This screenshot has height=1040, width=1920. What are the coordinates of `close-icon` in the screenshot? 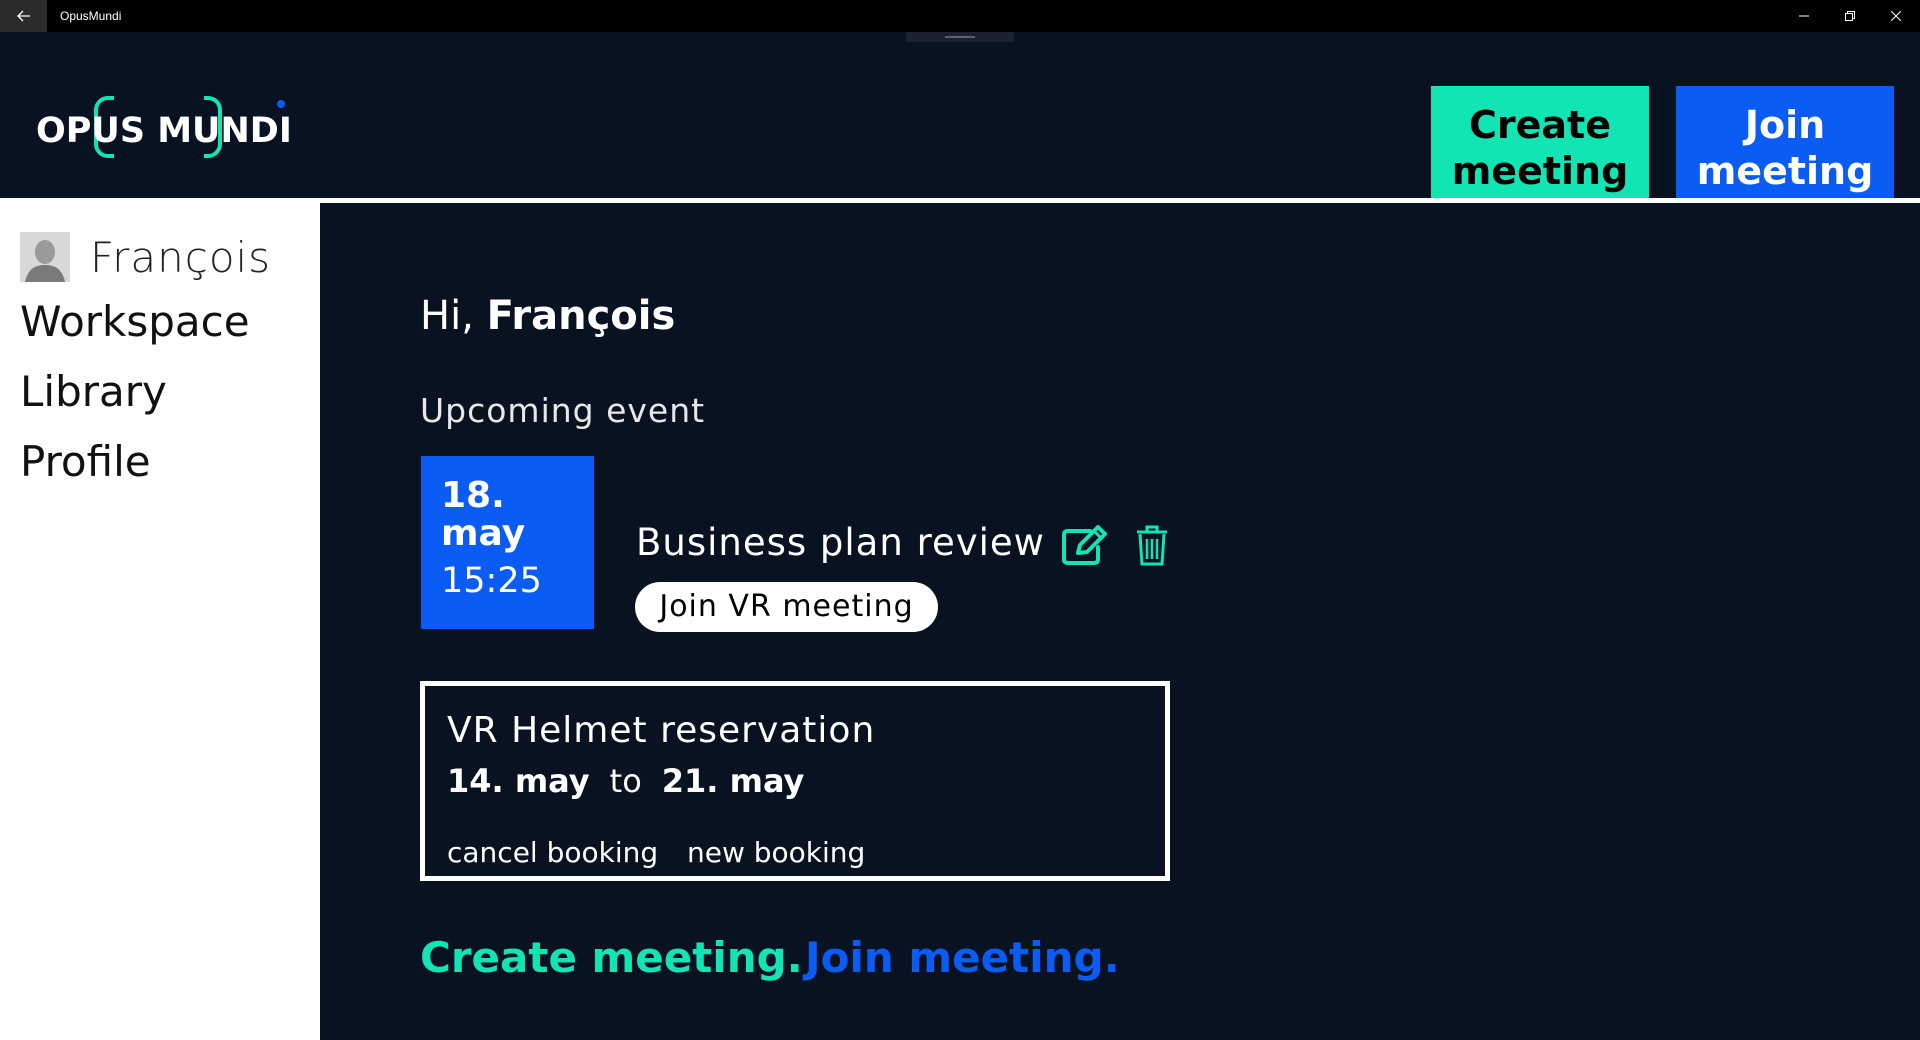 It's located at (1896, 16).